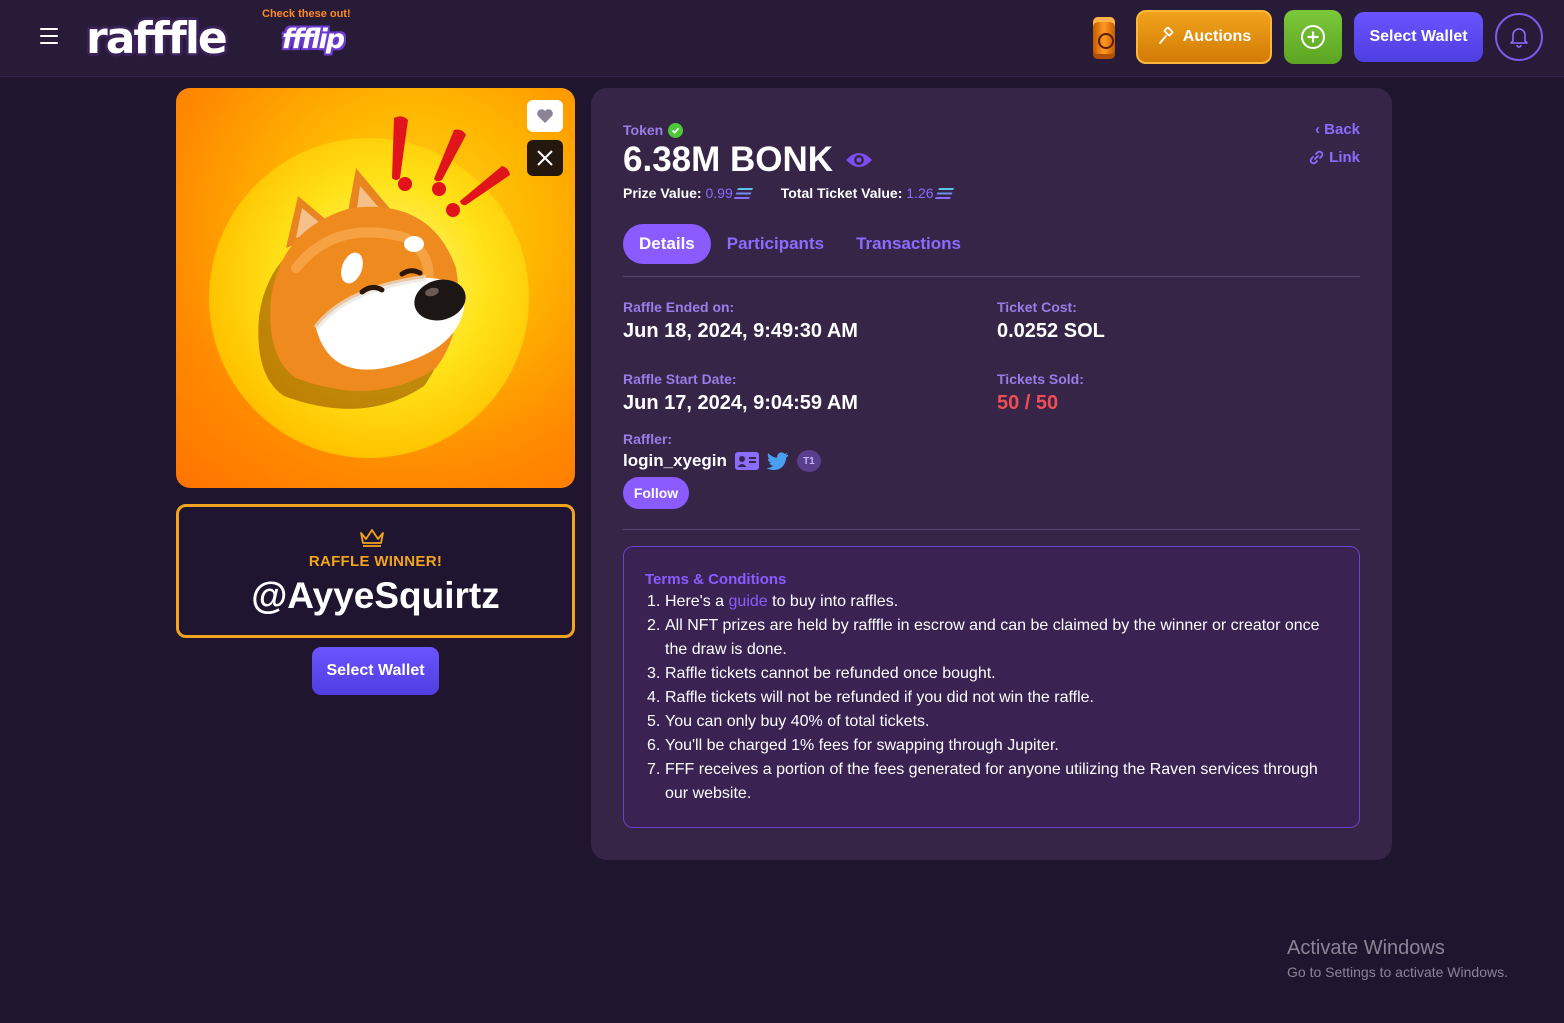 The width and height of the screenshot is (1564, 1023). Describe the element at coordinates (920, 193) in the screenshot. I see `total-ticket-value-amount: 1.26` at that location.